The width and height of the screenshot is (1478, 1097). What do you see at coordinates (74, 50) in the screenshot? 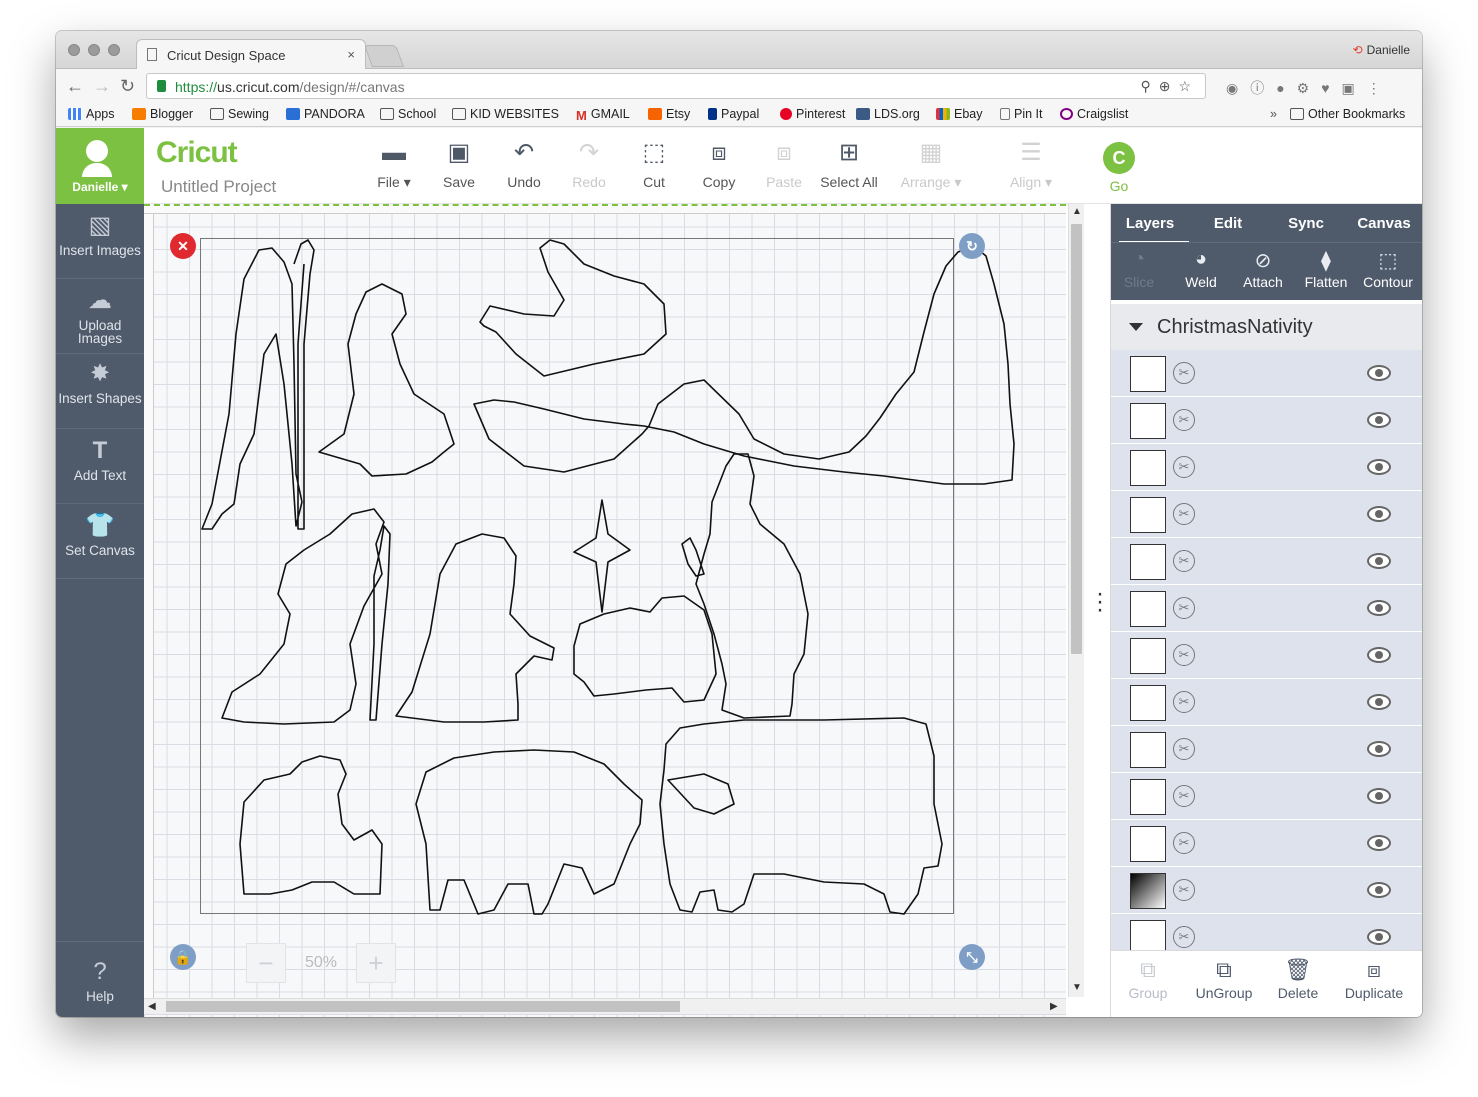
I see `close-window-button` at bounding box center [74, 50].